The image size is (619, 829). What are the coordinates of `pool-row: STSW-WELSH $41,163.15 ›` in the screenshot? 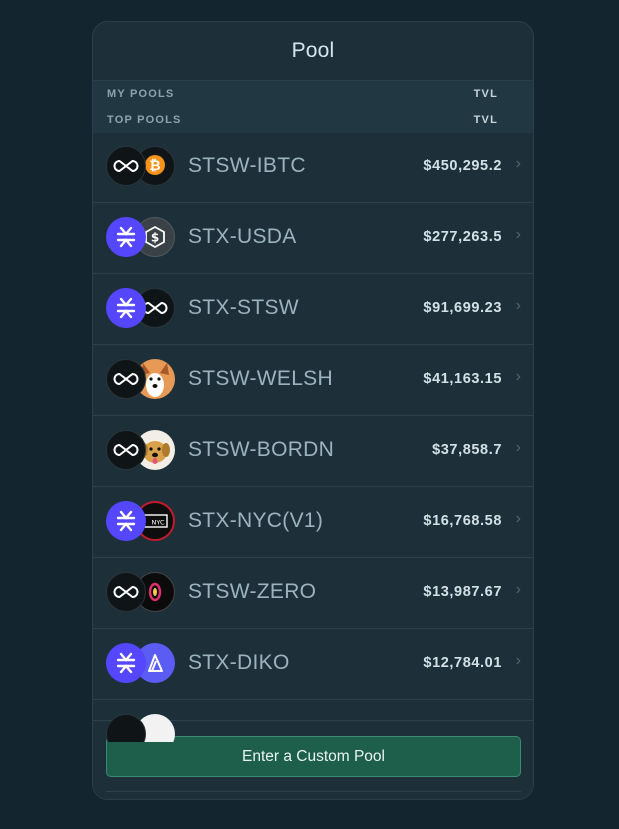 It's located at (313, 380).